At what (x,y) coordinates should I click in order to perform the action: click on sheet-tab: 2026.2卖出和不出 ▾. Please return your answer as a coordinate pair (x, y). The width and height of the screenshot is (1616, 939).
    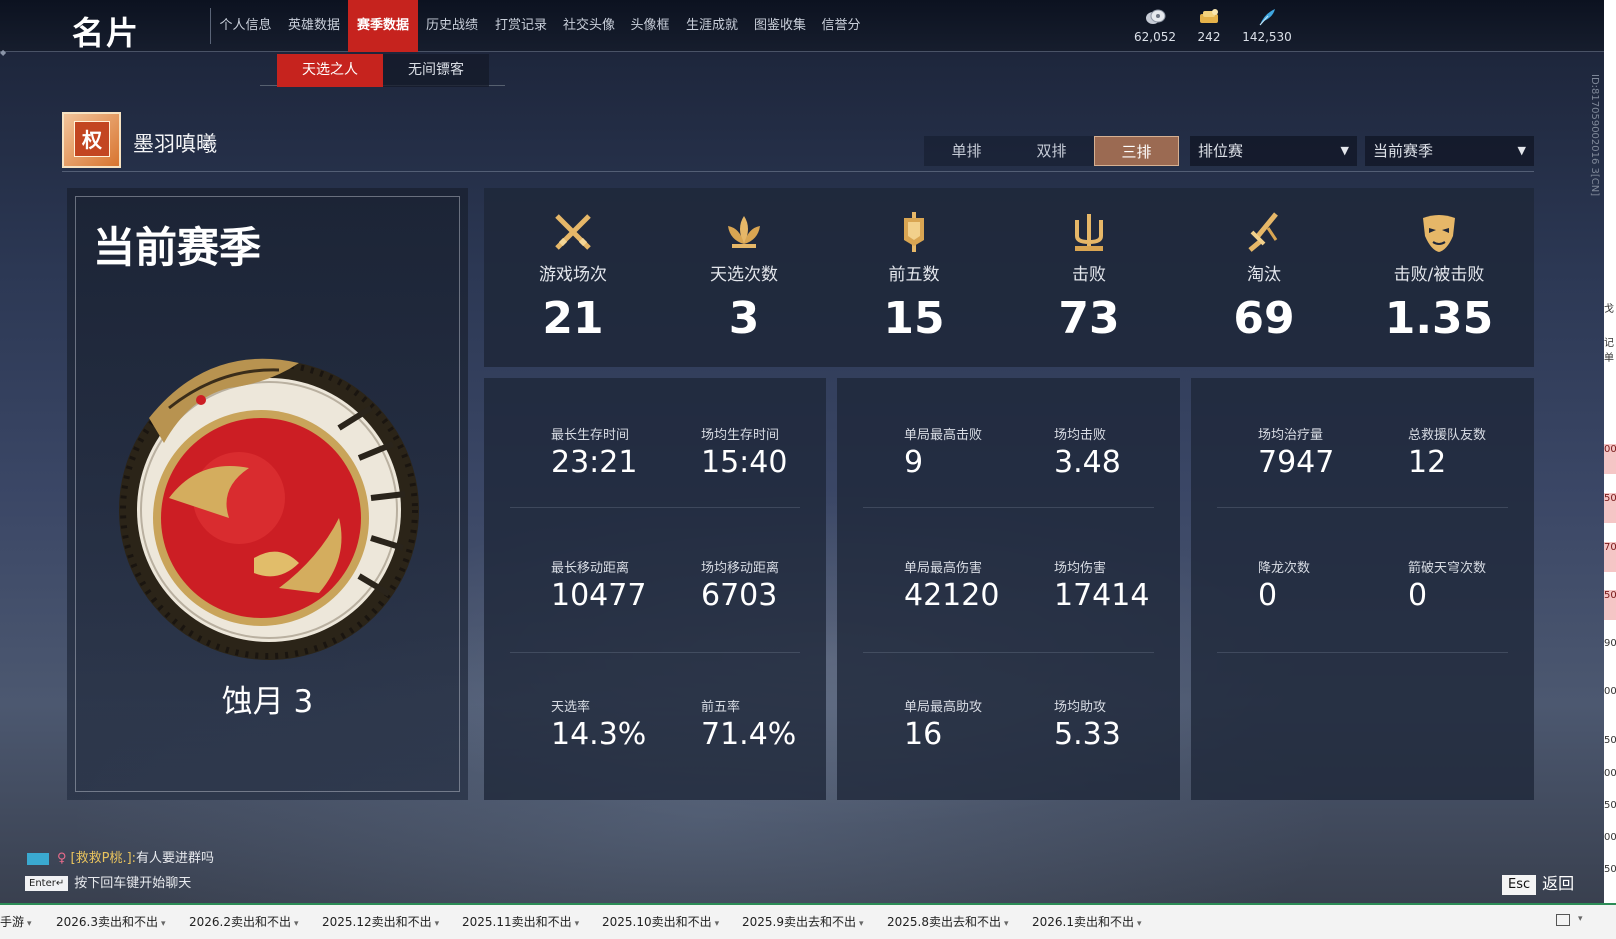
    Looking at the image, I should click on (244, 921).